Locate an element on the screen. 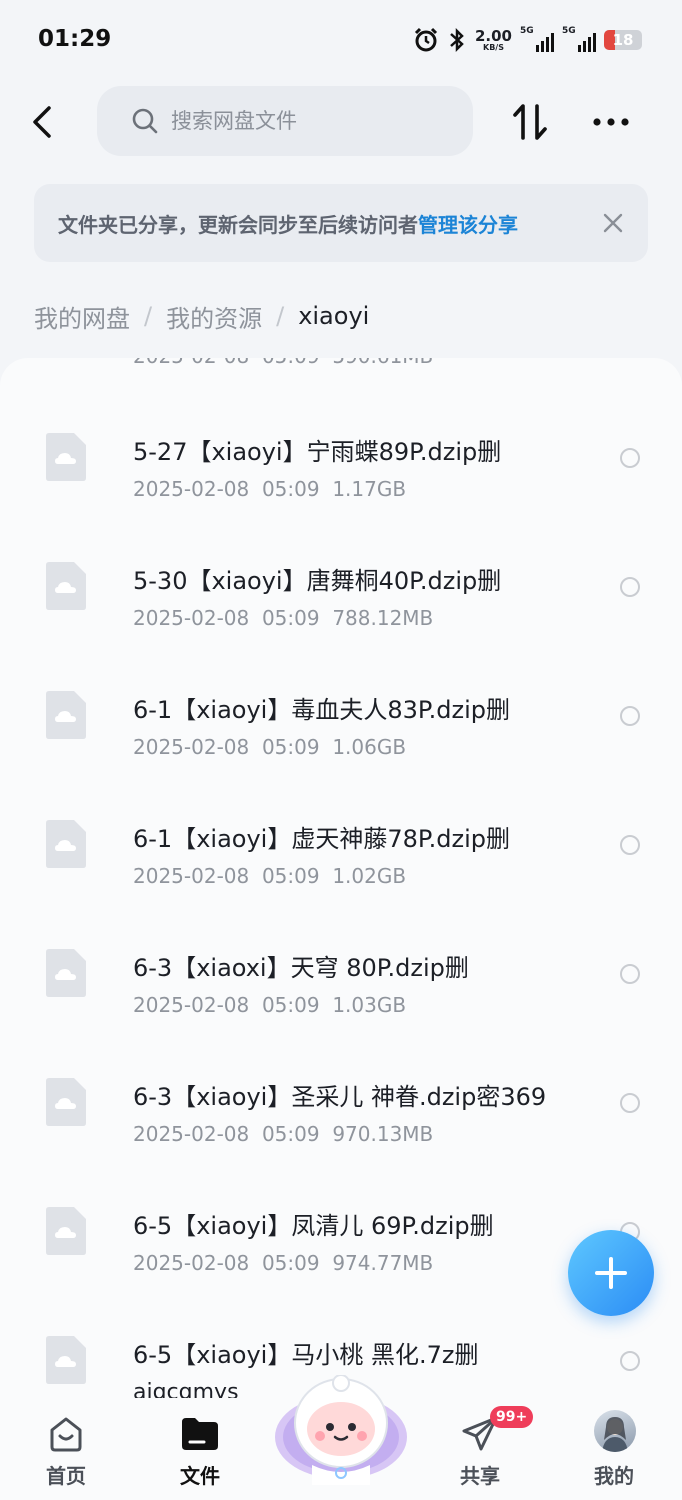  home-icon is located at coordinates (66, 1434).